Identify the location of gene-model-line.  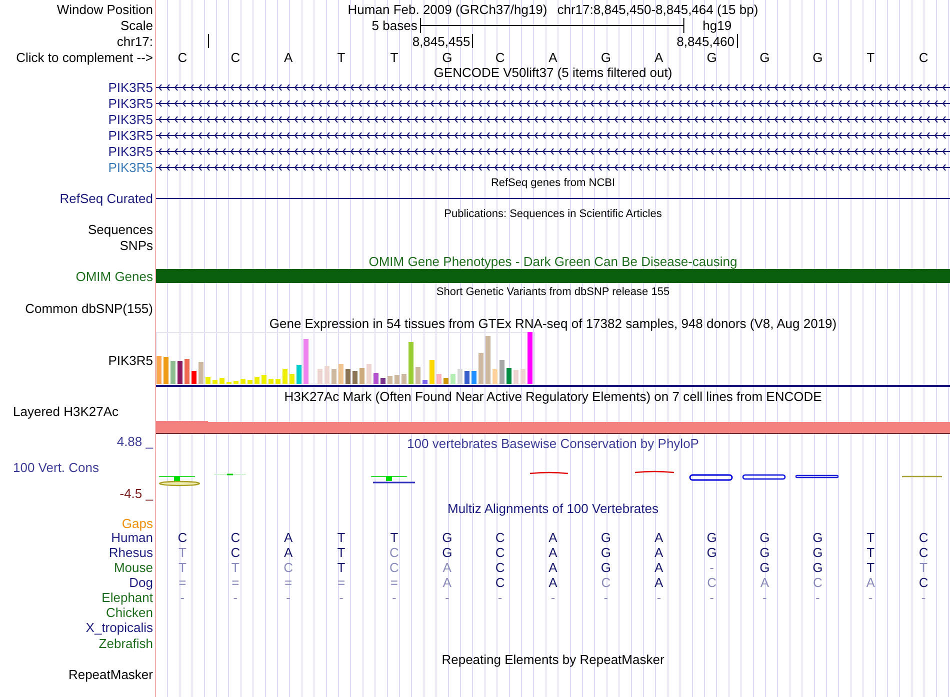
(553, 386).